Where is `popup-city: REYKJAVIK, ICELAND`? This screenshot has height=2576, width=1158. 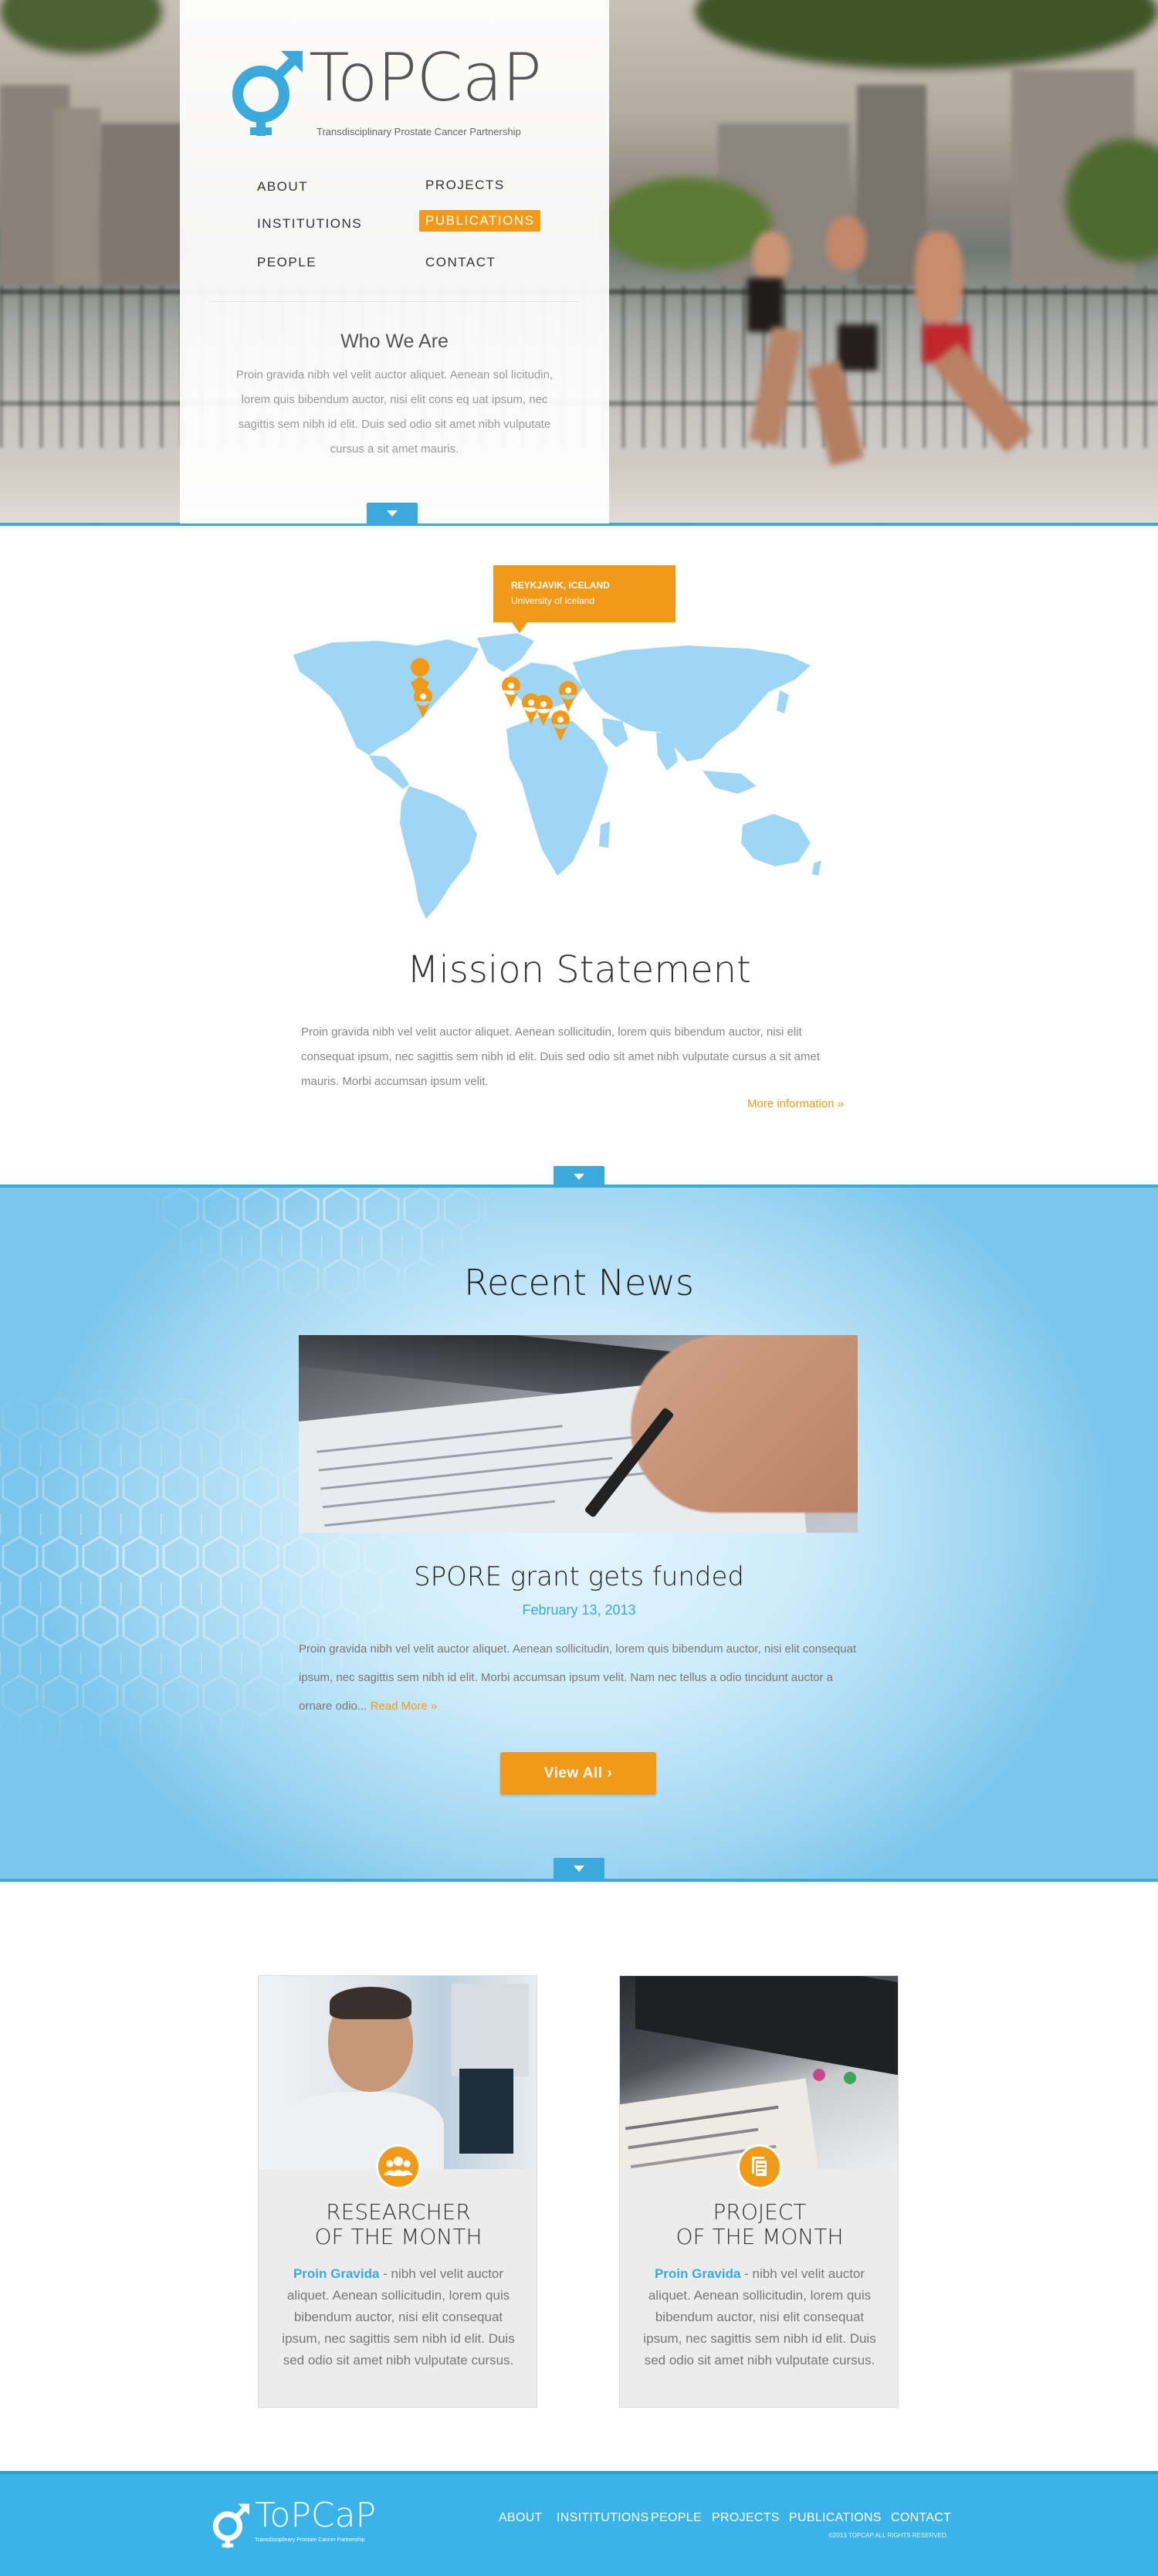
popup-city: REYKJAVIK, ICELAND is located at coordinates (560, 585).